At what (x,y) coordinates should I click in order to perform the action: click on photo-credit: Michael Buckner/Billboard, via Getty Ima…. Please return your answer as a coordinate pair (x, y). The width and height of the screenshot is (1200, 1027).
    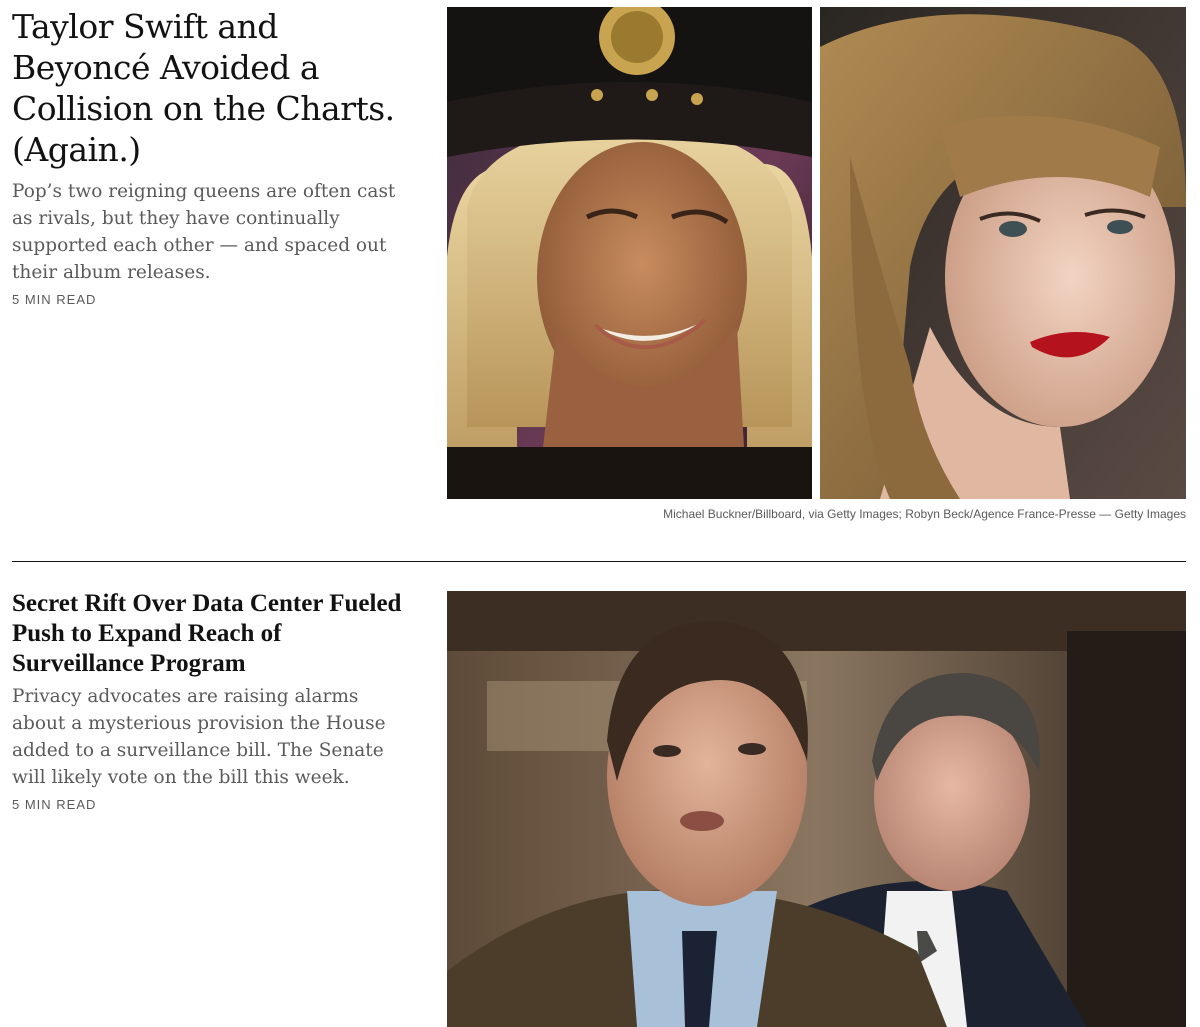
    Looking at the image, I should click on (924, 514).